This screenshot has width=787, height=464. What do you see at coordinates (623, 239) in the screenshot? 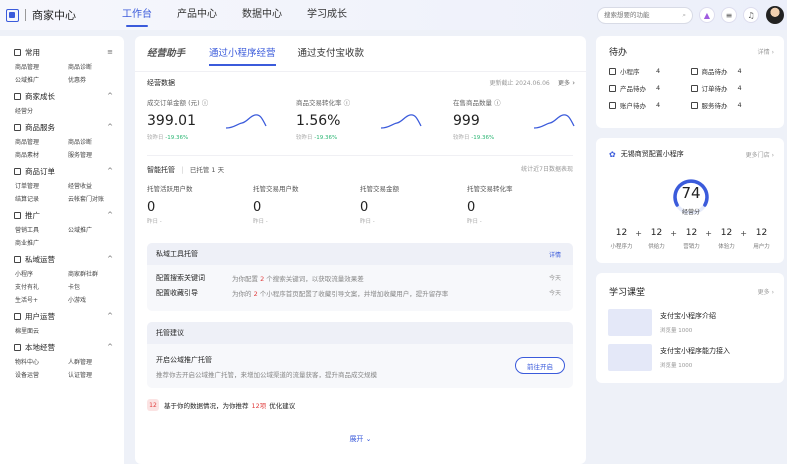
I see `score-part: 12 小程序力 +` at bounding box center [623, 239].